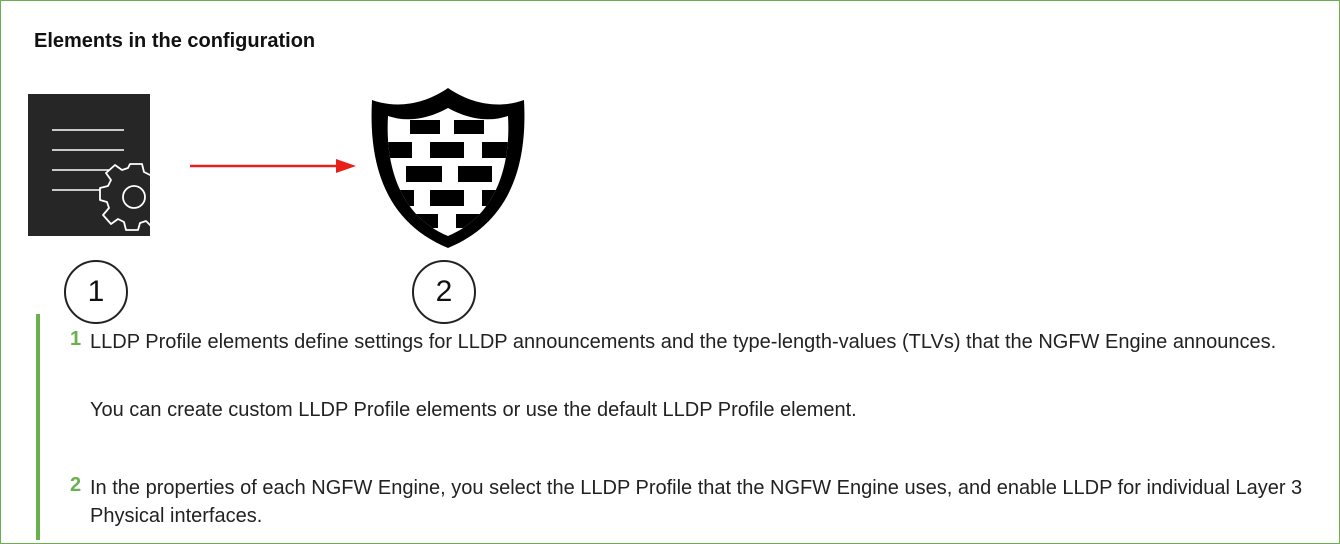 Image resolution: width=1340 pixels, height=544 pixels. I want to click on diagram-title: Elements in the configuration, so click(175, 41).